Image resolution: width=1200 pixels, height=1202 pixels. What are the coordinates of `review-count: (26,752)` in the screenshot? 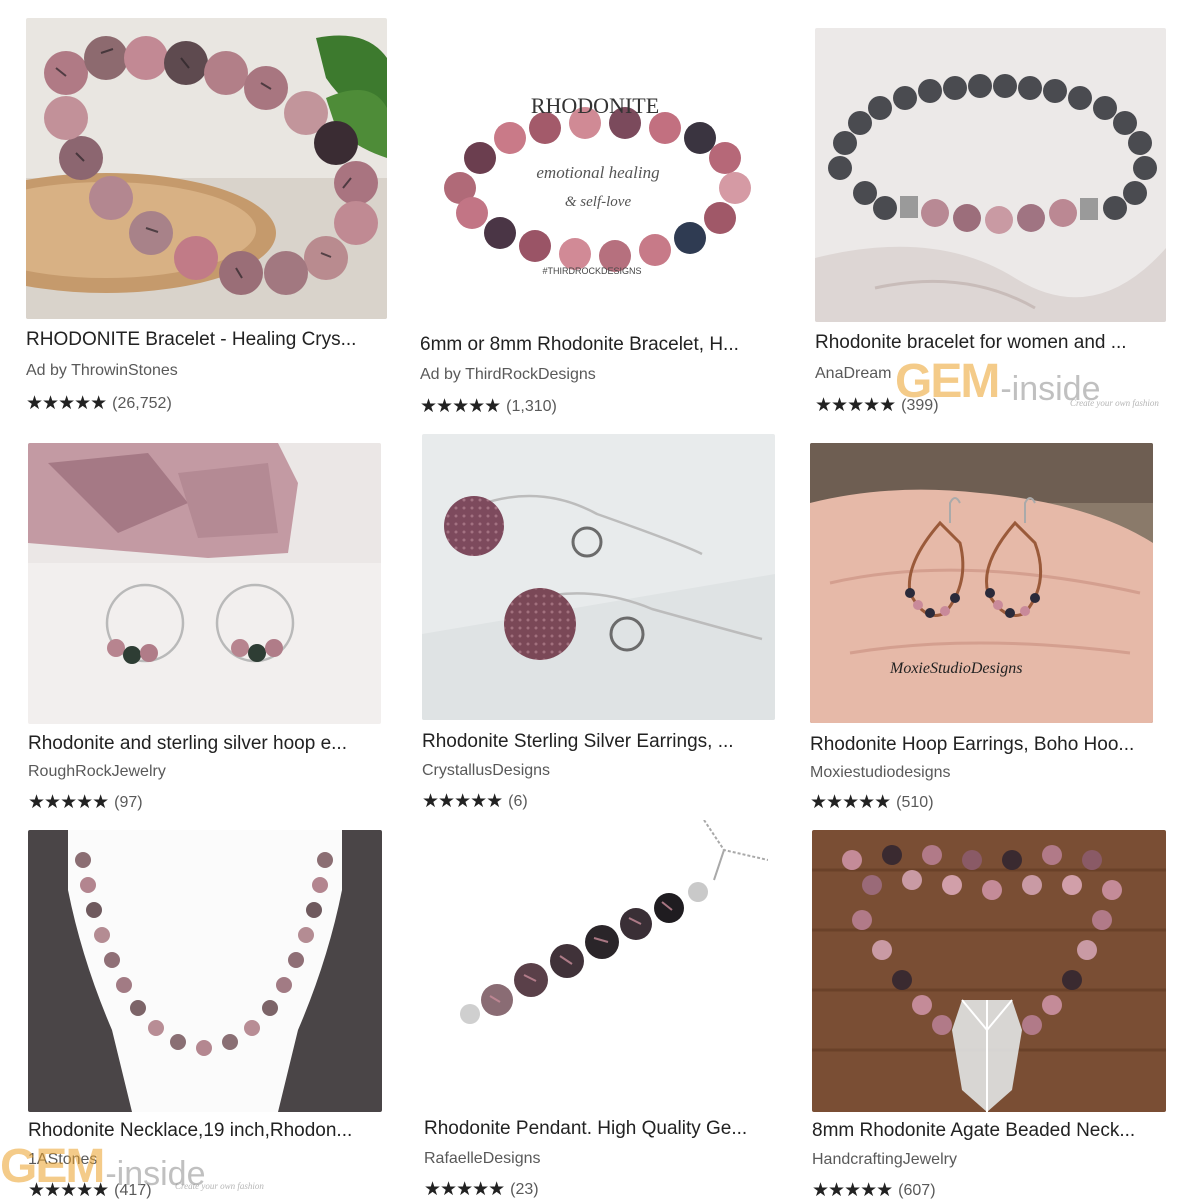 It's located at (142, 403).